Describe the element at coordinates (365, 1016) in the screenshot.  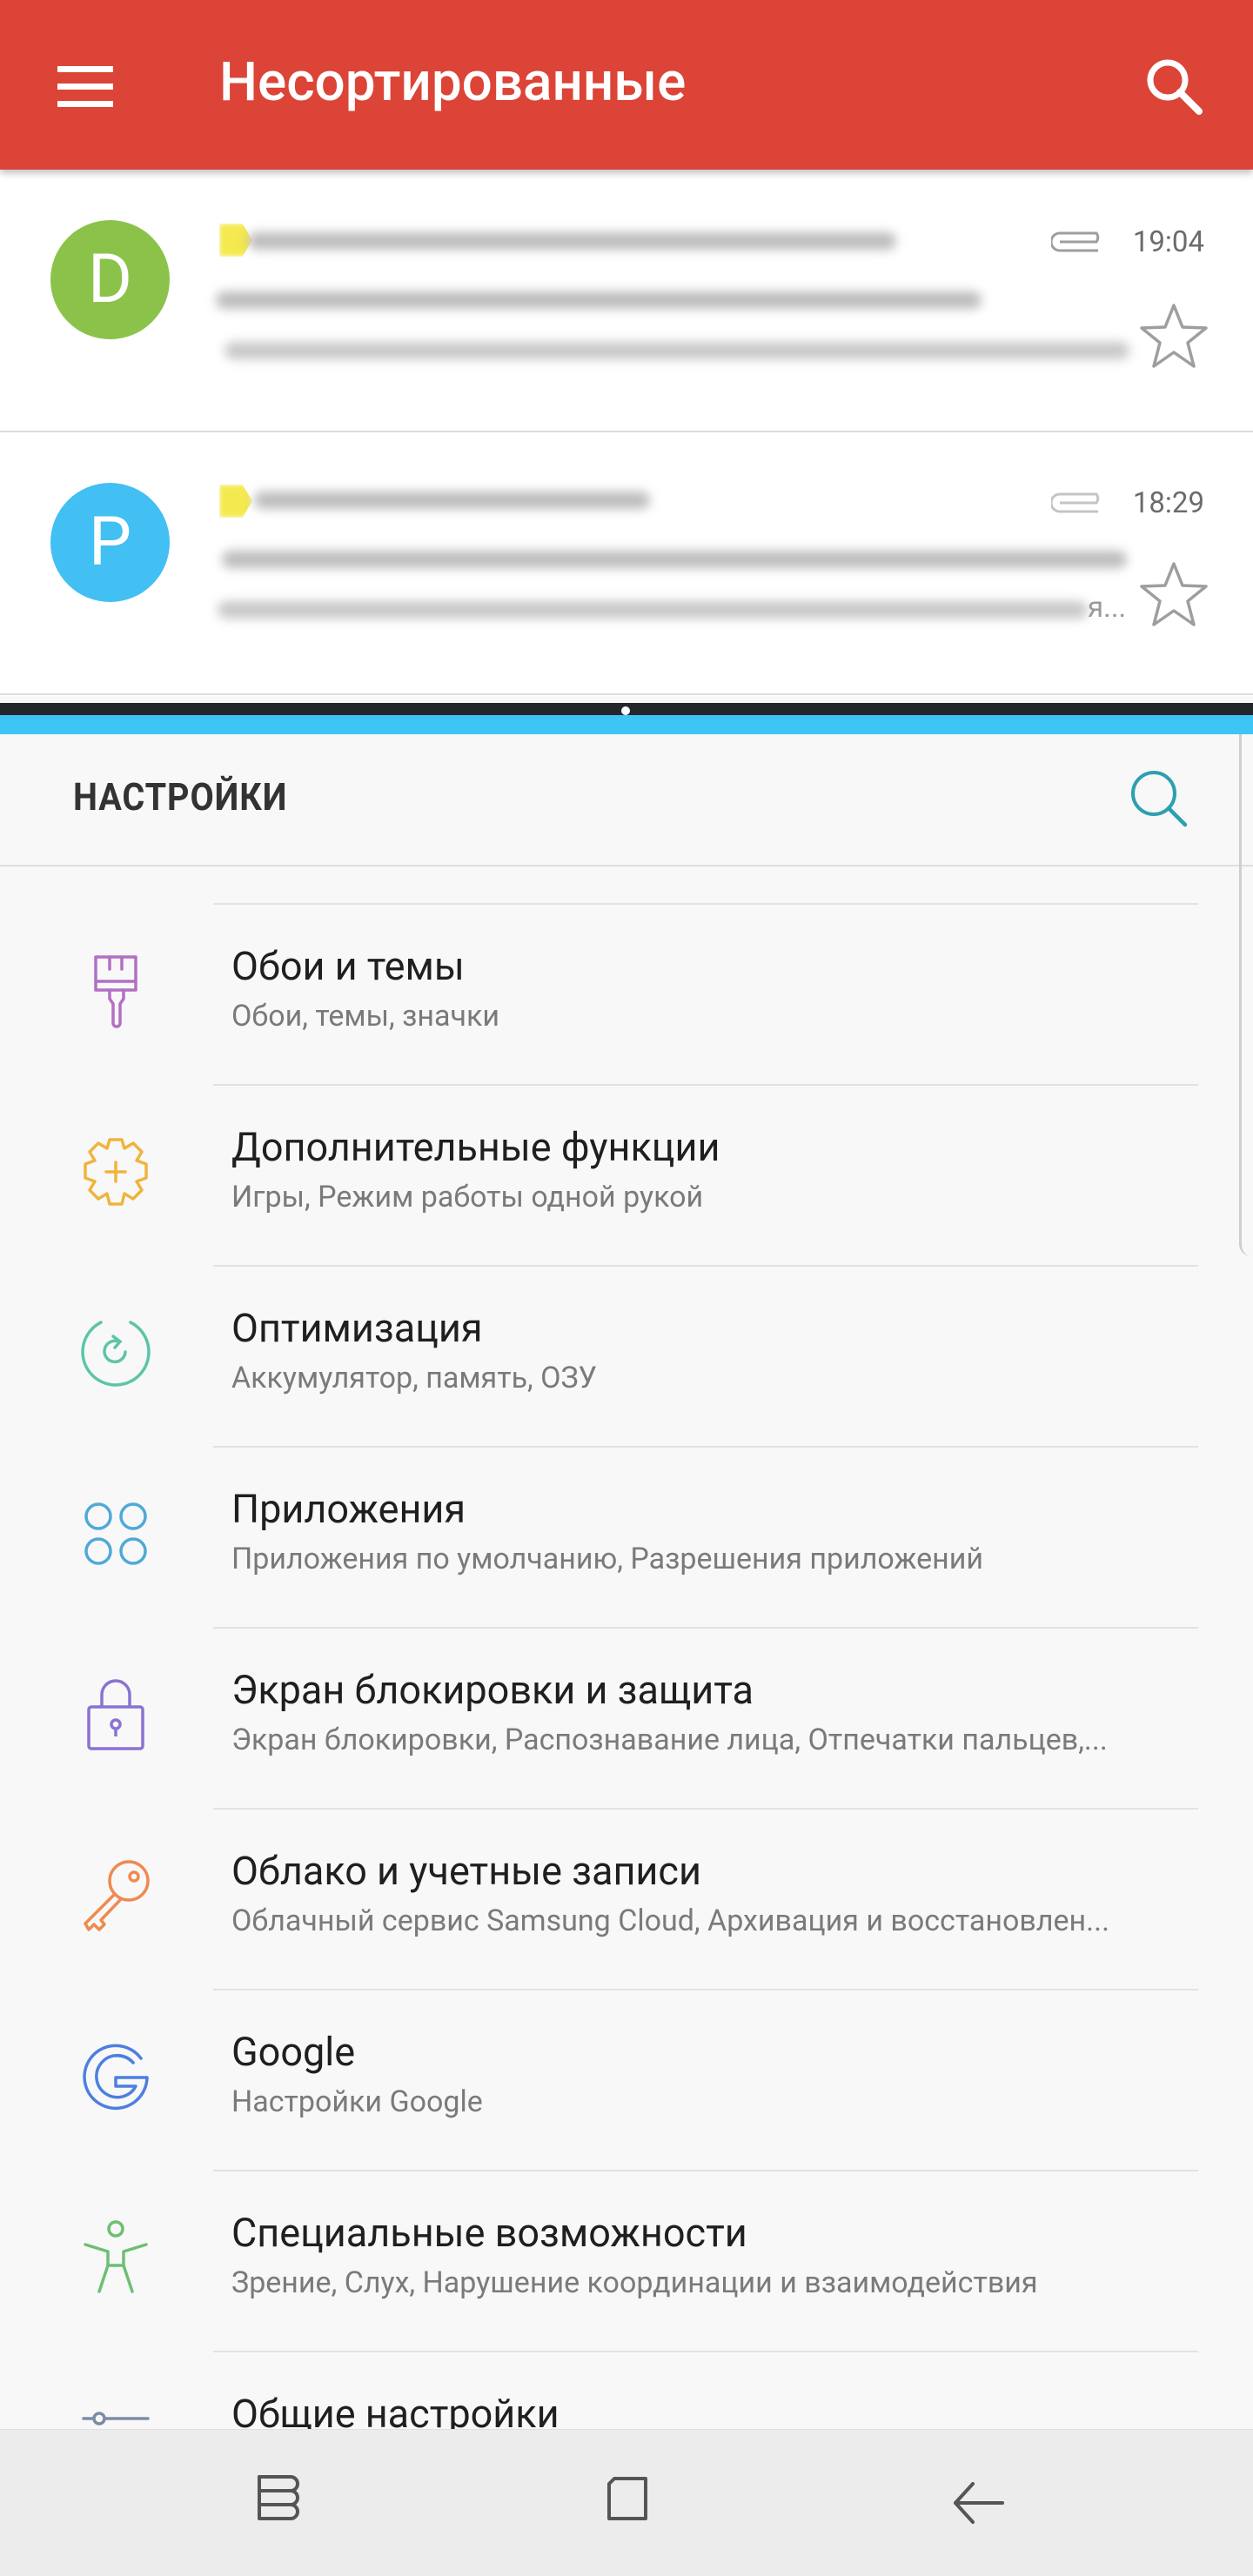
I see `item-subtitle: Обои, темы, значки` at that location.